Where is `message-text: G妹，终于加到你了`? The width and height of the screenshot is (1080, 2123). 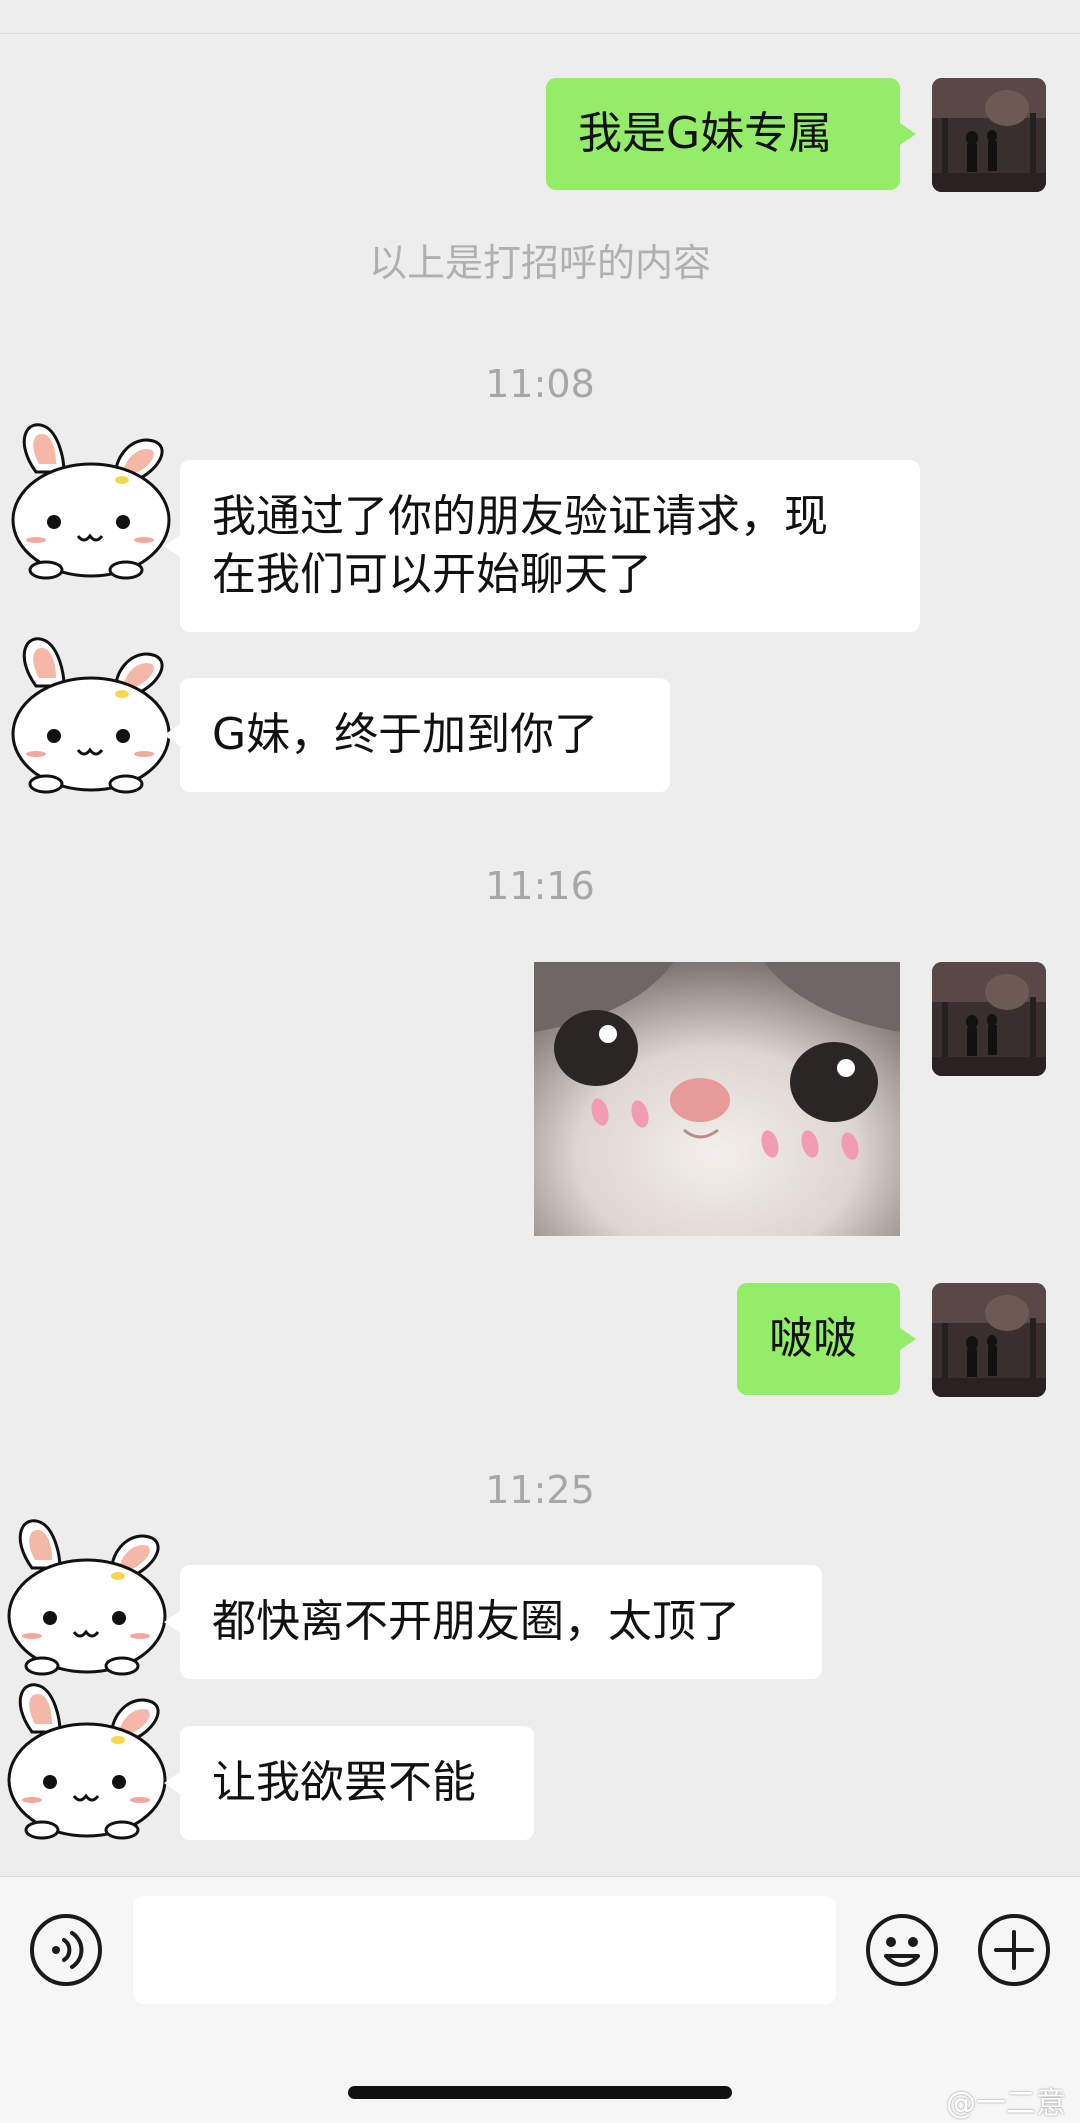 message-text: G妹，终于加到你了 is located at coordinates (405, 734).